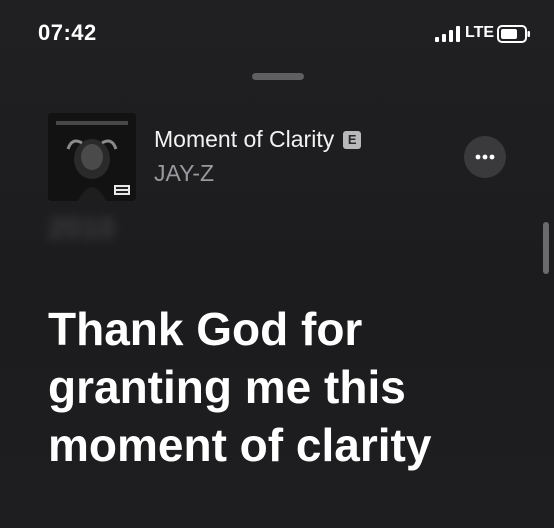 The image size is (554, 528). I want to click on more-ellipsis-icon, so click(485, 157).